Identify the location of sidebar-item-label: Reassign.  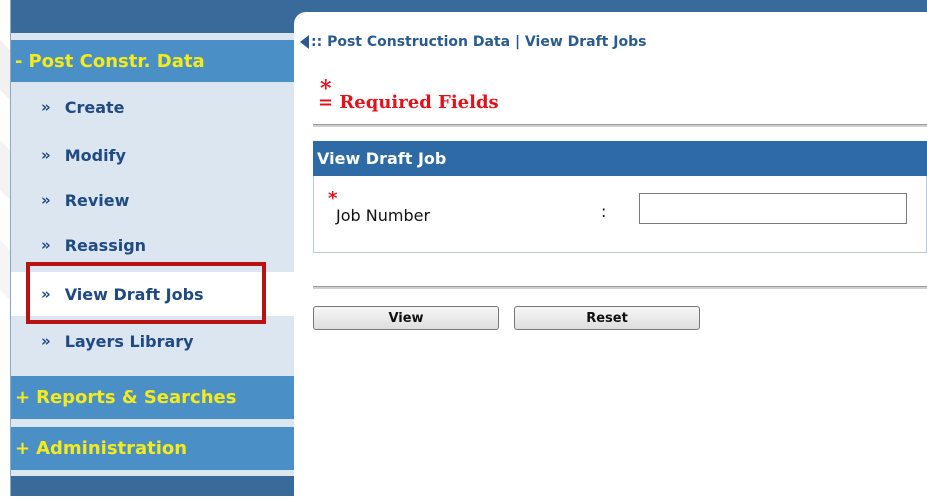
(105, 245).